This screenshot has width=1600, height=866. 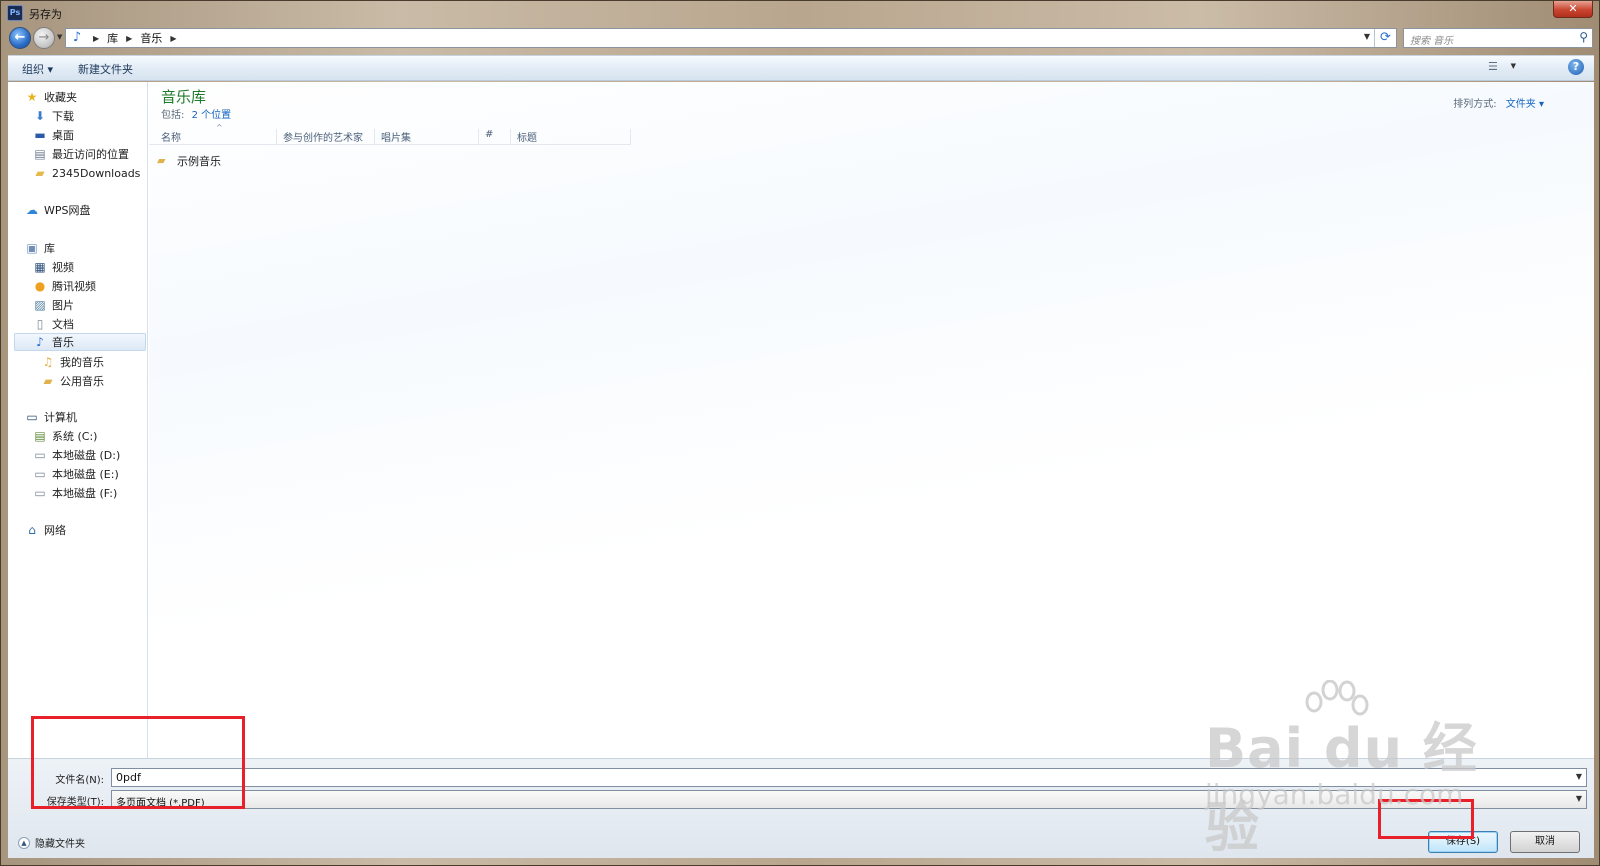 What do you see at coordinates (80, 342) in the screenshot?
I see `sidebar-item-music: ♪ 音乐` at bounding box center [80, 342].